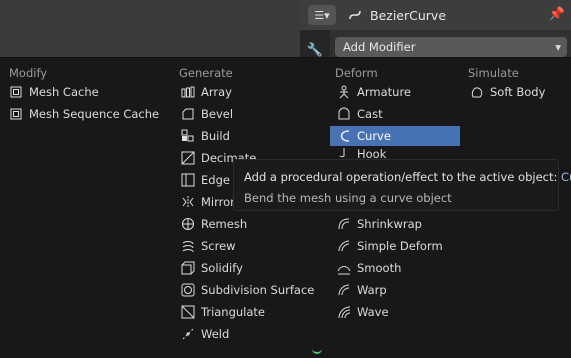 The width and height of the screenshot is (571, 358). What do you see at coordinates (28, 73) in the screenshot?
I see `column-modify-title: Modify` at bounding box center [28, 73].